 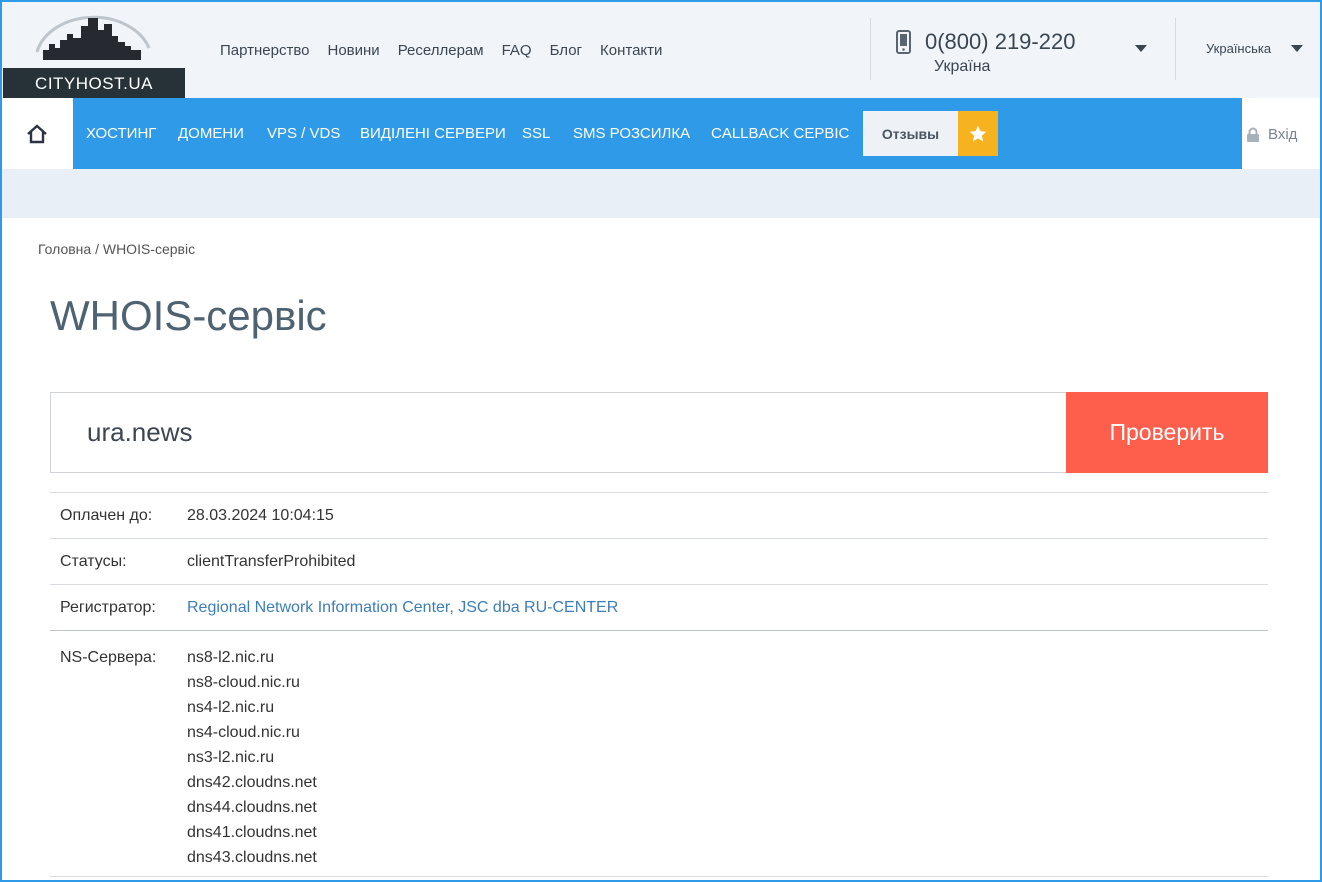 What do you see at coordinates (93, 561) in the screenshot?
I see `statuses-label: Статусы:` at bounding box center [93, 561].